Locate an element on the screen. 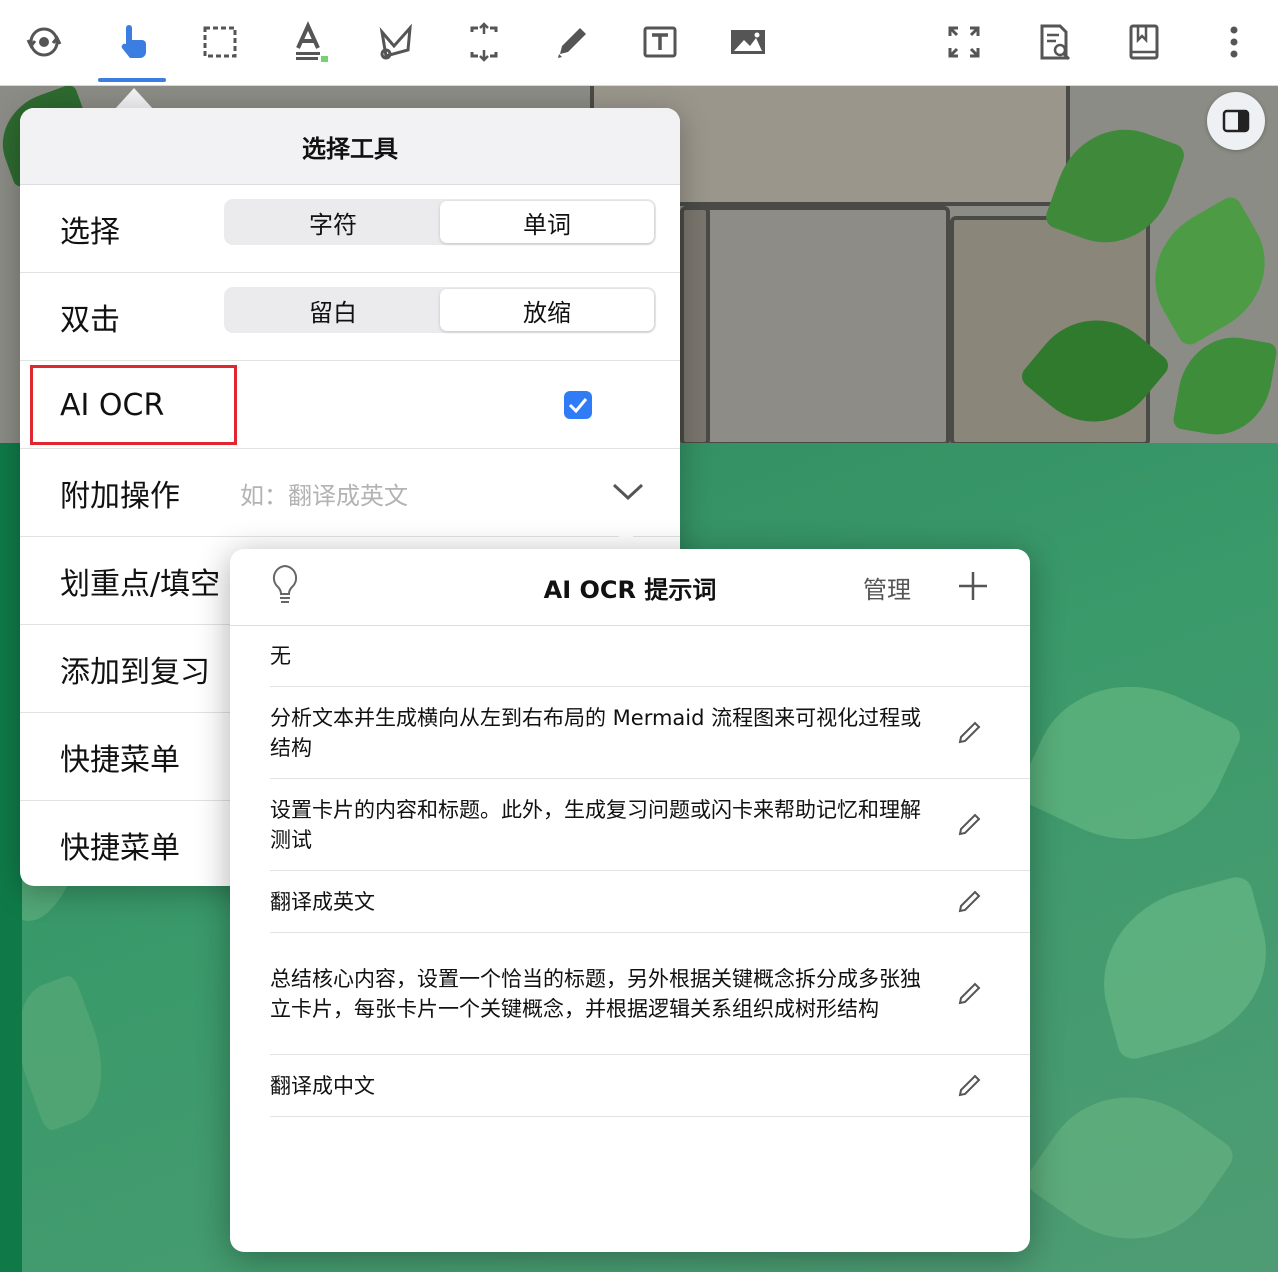  rectangle-select-icon is located at coordinates (220, 42).